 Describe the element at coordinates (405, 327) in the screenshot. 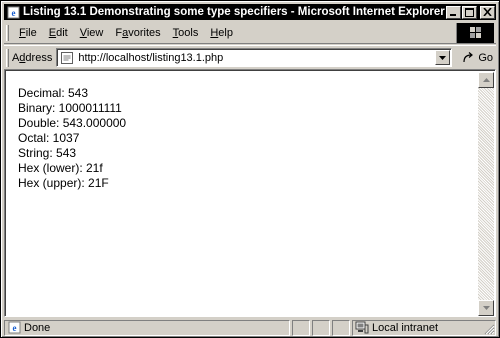

I see `zone-text: Local intranet` at that location.